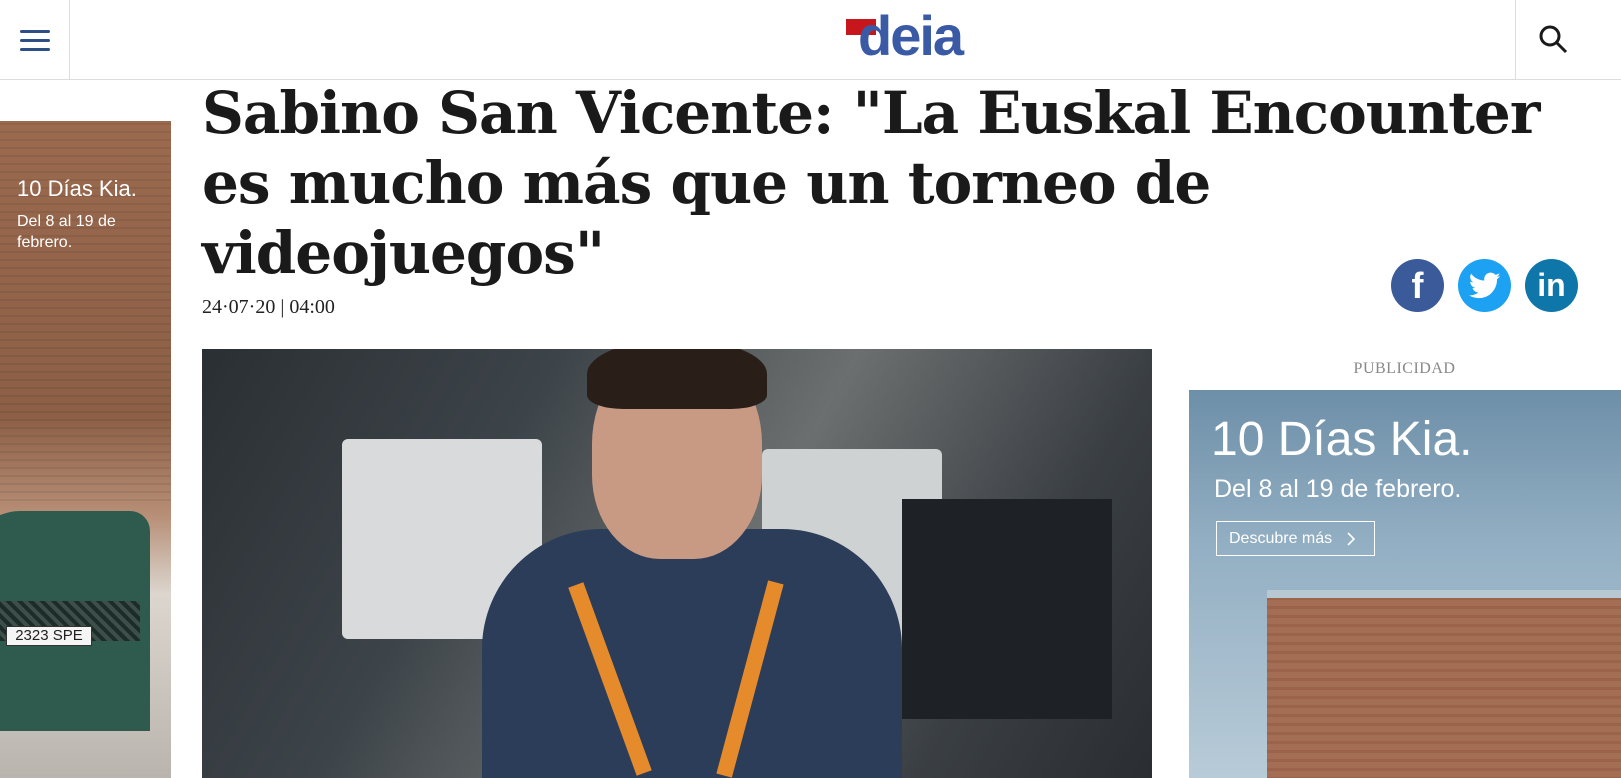 The image size is (1621, 778). I want to click on cta-label: Descubre más, so click(1281, 538).